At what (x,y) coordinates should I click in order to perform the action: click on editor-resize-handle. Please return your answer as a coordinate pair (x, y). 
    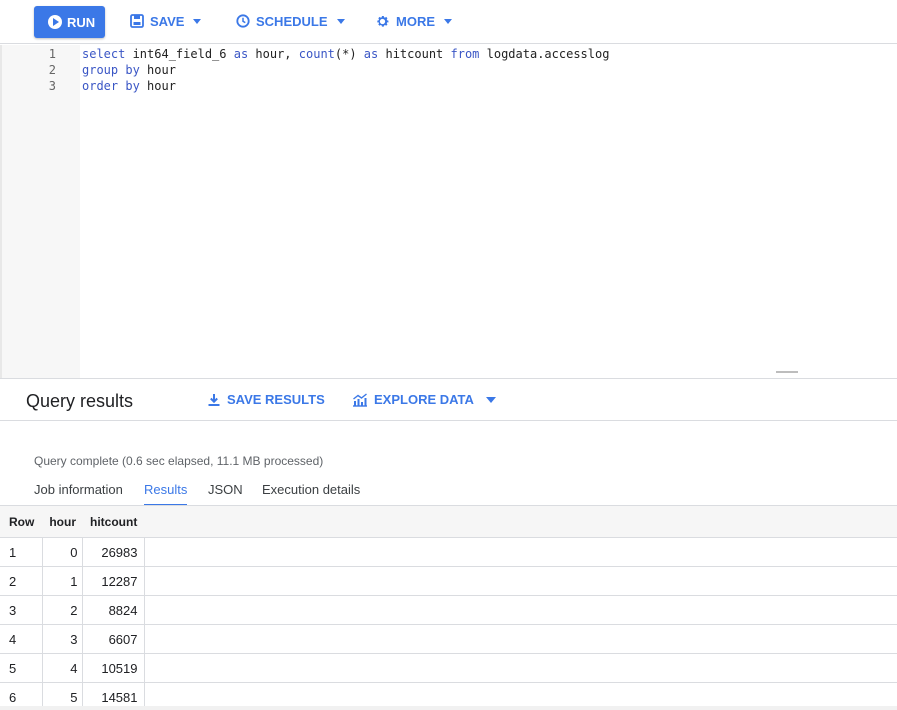
    Looking at the image, I should click on (787, 372).